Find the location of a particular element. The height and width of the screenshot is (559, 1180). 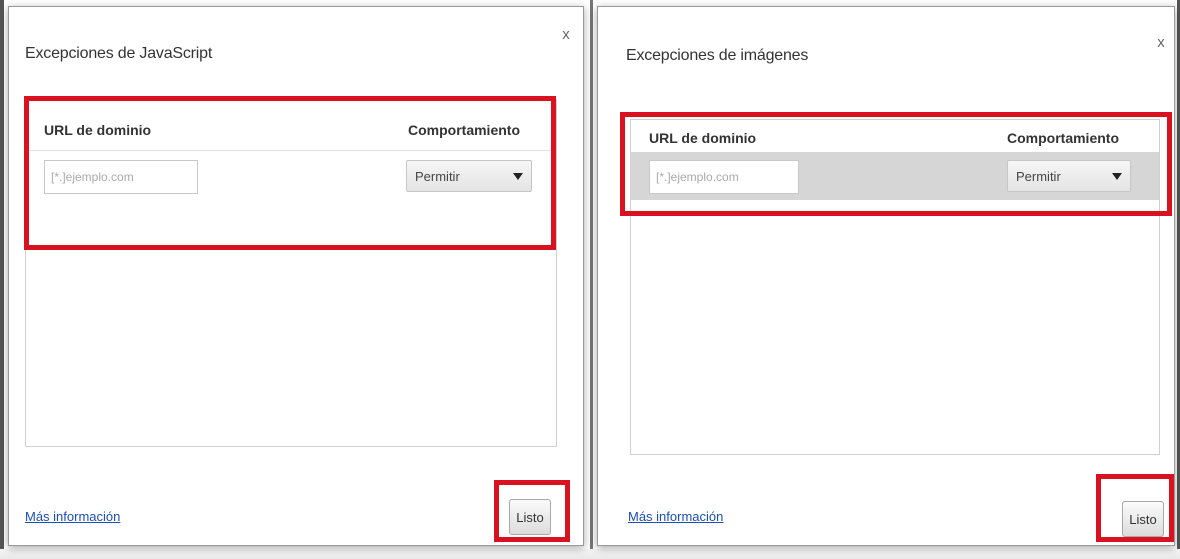

exception-row-selected: Permitir is located at coordinates (895, 176).